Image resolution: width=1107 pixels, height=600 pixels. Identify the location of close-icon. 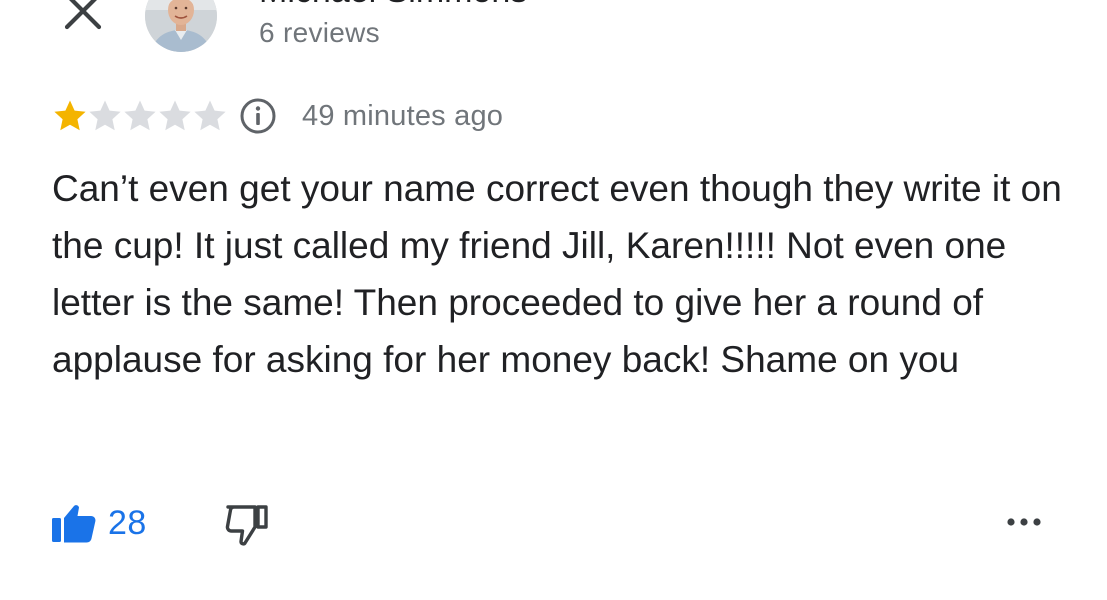
(83, 15).